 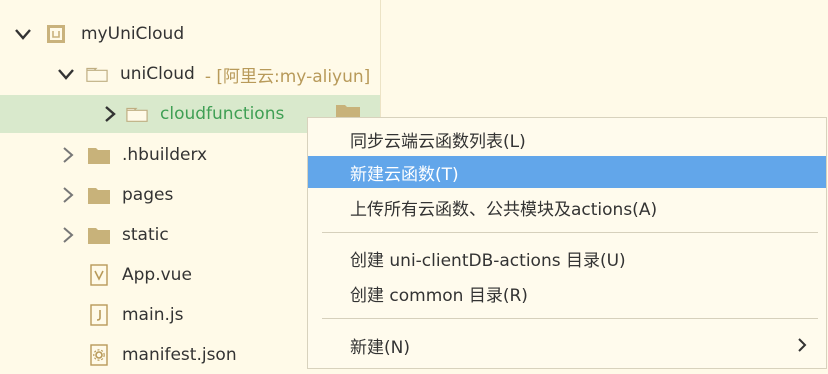 What do you see at coordinates (439, 295) in the screenshot?
I see `menu-item-label: 创建 common 目录(R)` at bounding box center [439, 295].